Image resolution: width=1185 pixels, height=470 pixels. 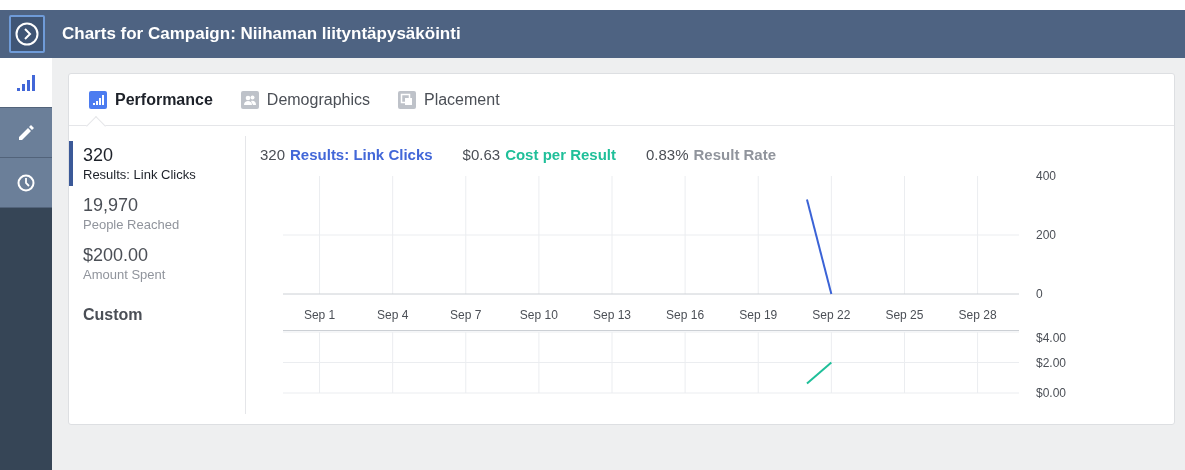 What do you see at coordinates (151, 99) in the screenshot?
I see `tab: Performance` at bounding box center [151, 99].